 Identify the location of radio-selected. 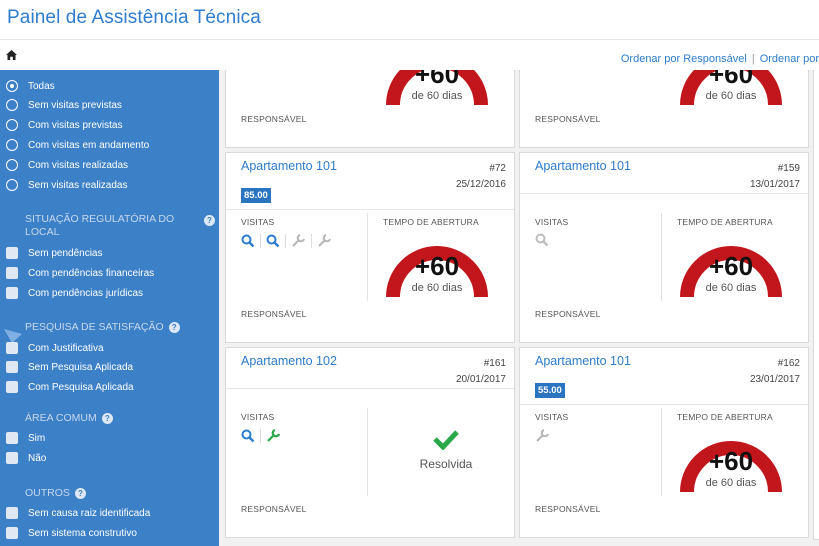
(12, 86).